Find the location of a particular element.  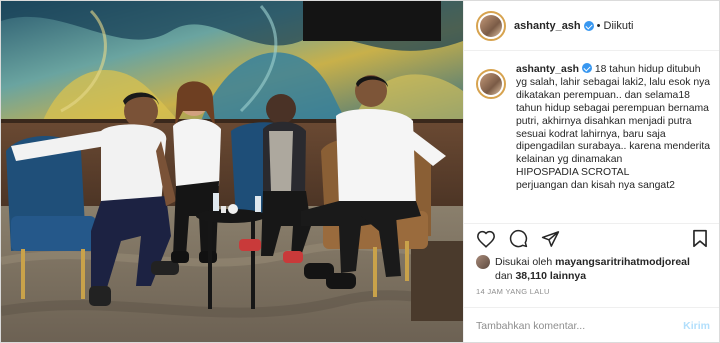

caption-username: ashanty_ash is located at coordinates (547, 69).